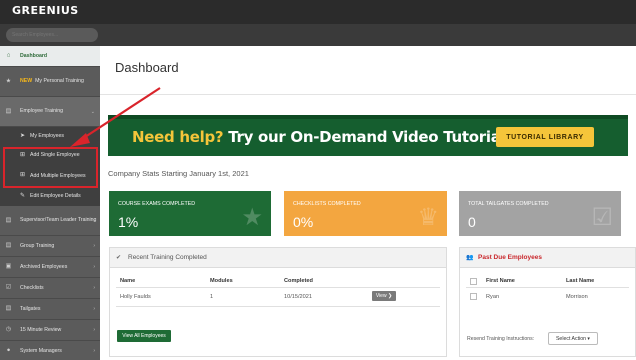  What do you see at coordinates (50, 167) in the screenshot?
I see `highlight-box` at bounding box center [50, 167].